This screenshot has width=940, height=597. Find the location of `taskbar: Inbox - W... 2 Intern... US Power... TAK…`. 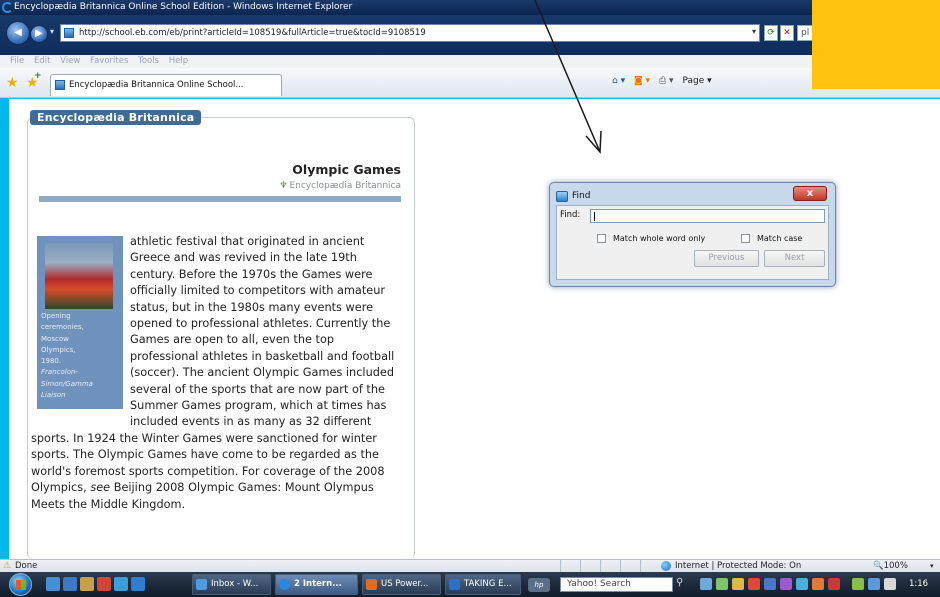

taskbar: Inbox - W... 2 Intern... US Power... TAK… is located at coordinates (470, 584).